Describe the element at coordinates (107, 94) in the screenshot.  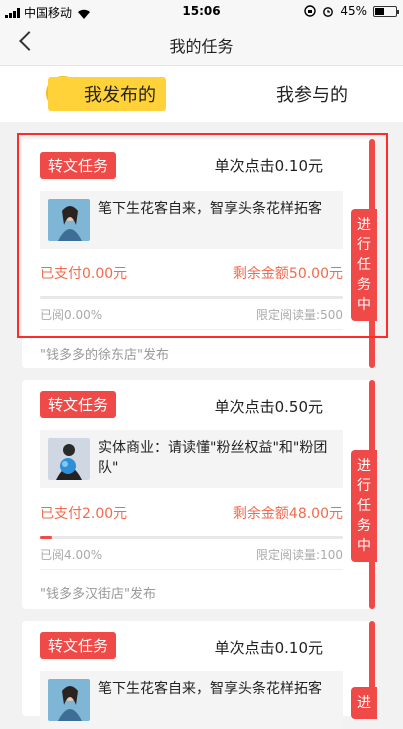
I see `tab-published-label: 我发布的` at that location.